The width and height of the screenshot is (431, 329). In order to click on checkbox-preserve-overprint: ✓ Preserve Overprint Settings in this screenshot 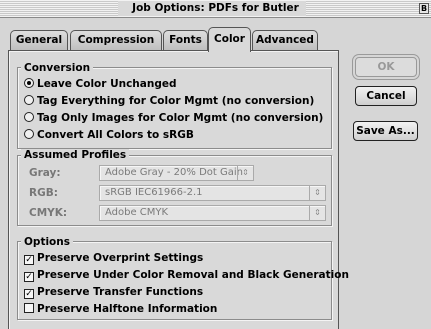, I will do `click(113, 258)`.